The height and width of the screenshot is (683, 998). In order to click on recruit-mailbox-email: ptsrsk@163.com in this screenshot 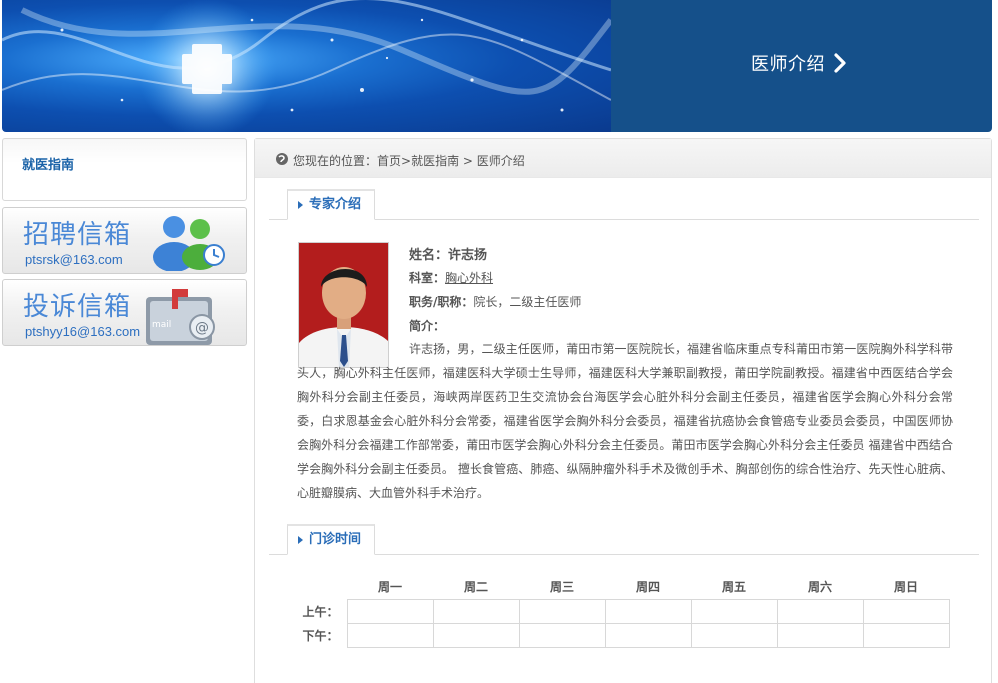, I will do `click(74, 259)`.